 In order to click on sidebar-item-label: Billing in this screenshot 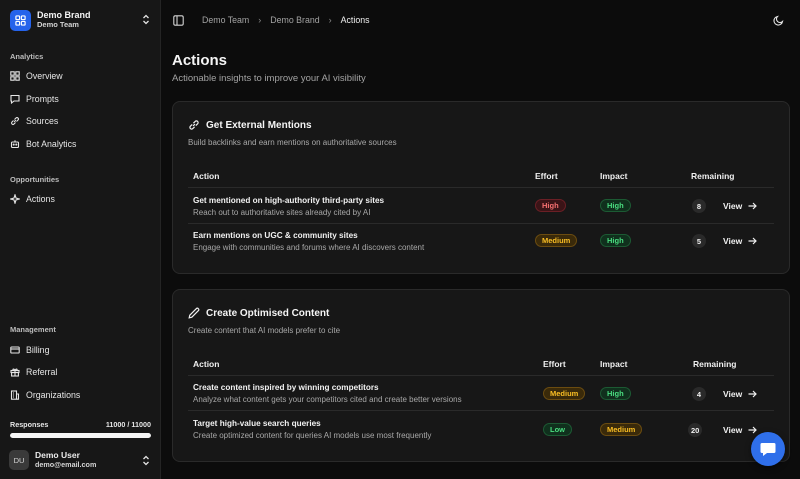, I will do `click(38, 350)`.